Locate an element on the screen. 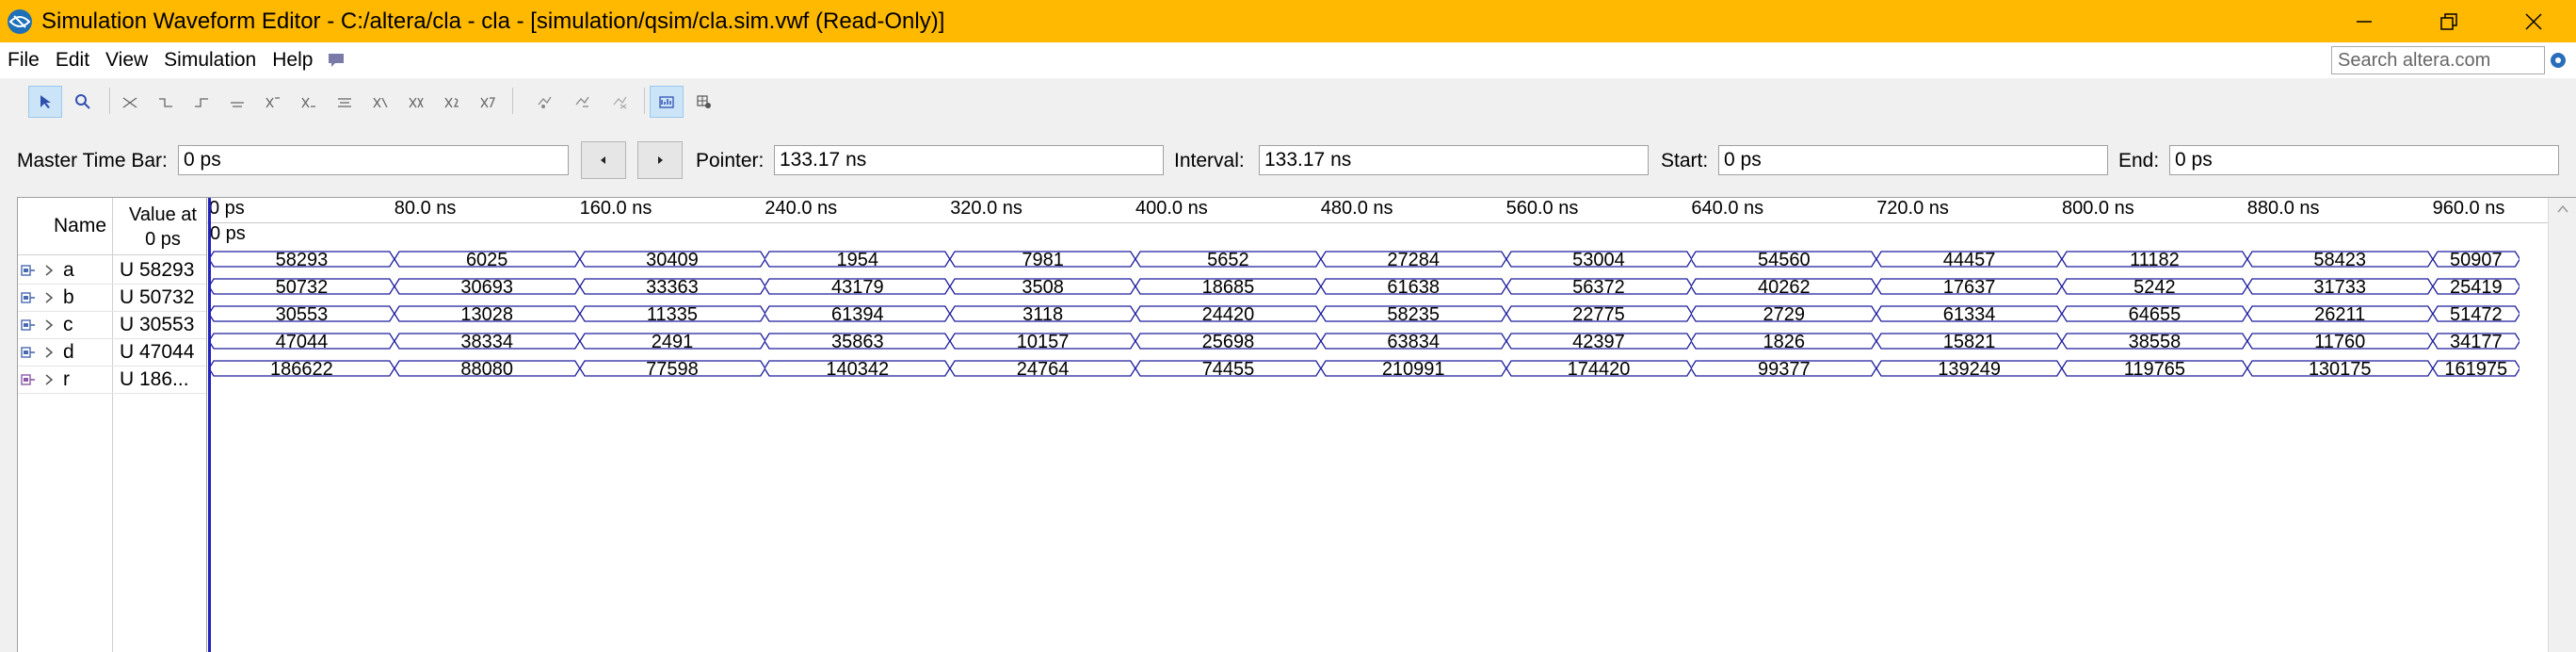 This screenshot has width=2576, height=652. bus-segment-c: 61394 is located at coordinates (858, 315).